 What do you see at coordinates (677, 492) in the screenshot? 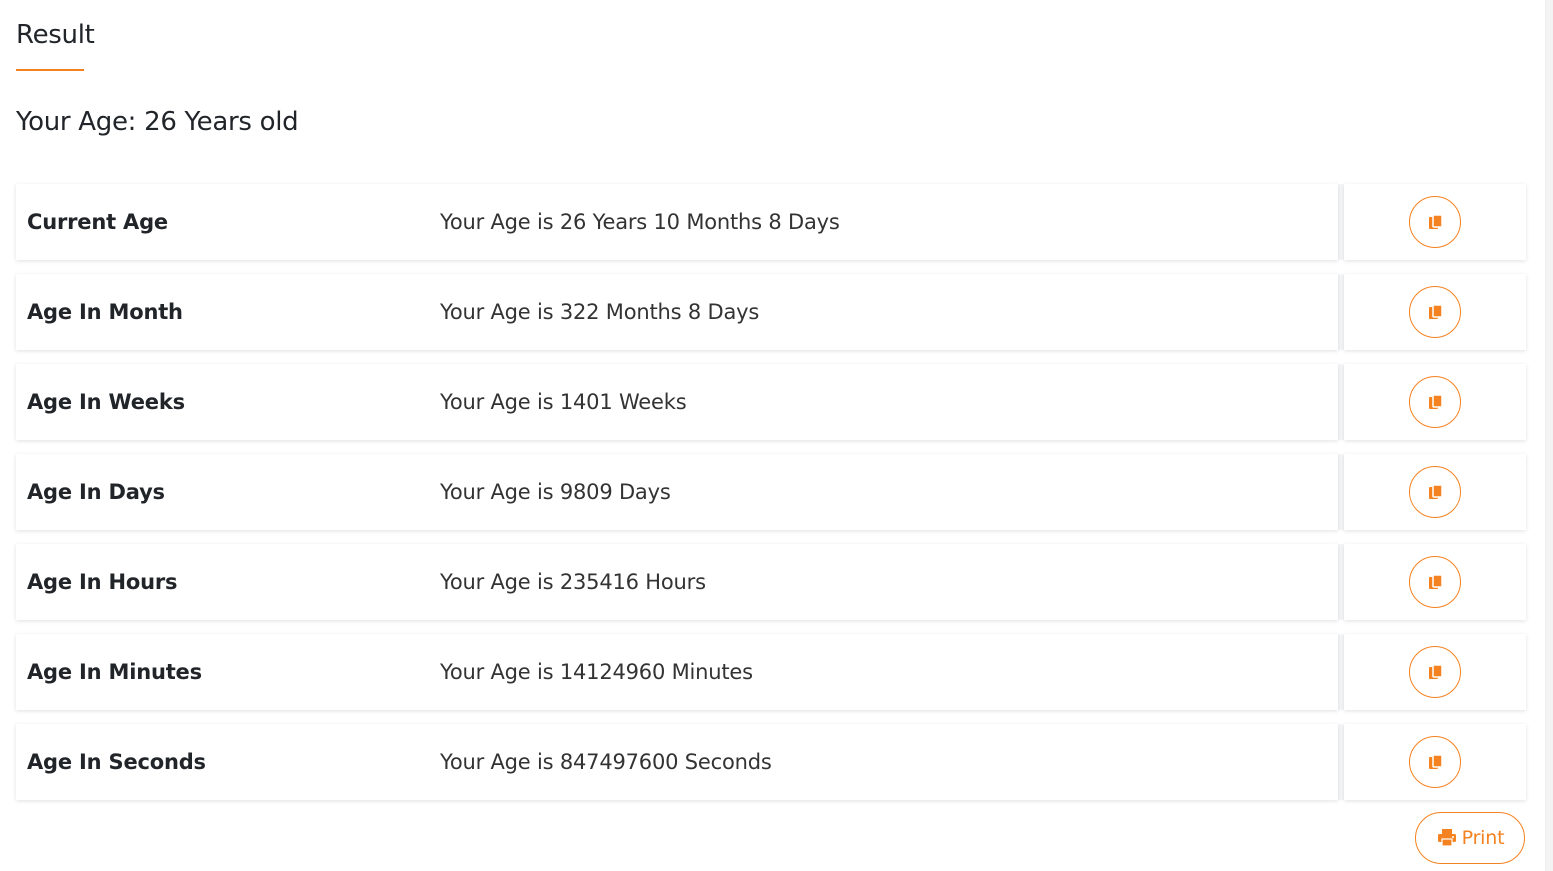
I see `result-row-content: Age In Days Your Age is 9809 Days` at bounding box center [677, 492].